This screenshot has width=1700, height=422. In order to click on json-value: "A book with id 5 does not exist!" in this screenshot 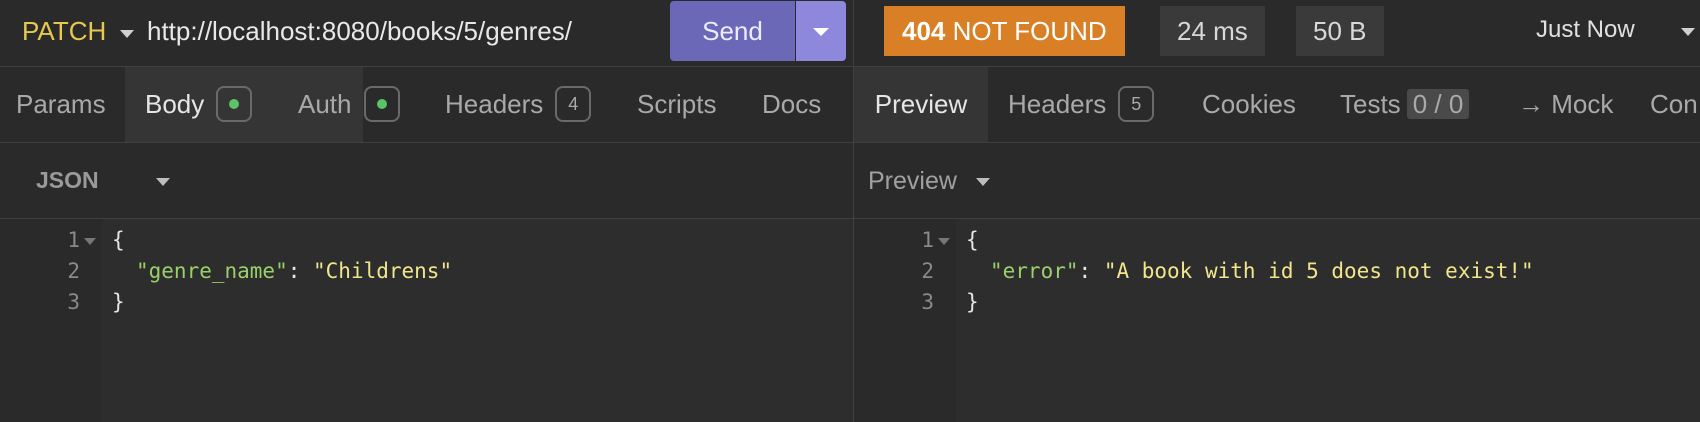, I will do `click(1318, 271)`.